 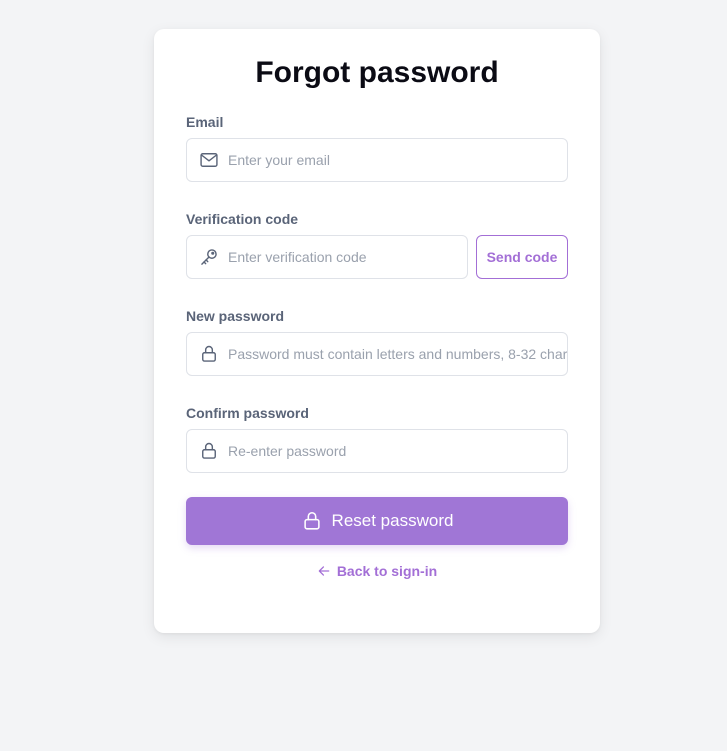 I want to click on confirm-password-input-box, so click(x=377, y=451).